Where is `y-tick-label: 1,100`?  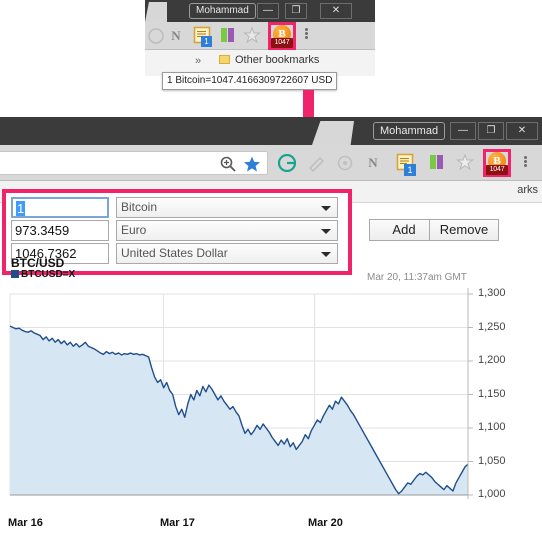 y-tick-label: 1,100 is located at coordinates (492, 427).